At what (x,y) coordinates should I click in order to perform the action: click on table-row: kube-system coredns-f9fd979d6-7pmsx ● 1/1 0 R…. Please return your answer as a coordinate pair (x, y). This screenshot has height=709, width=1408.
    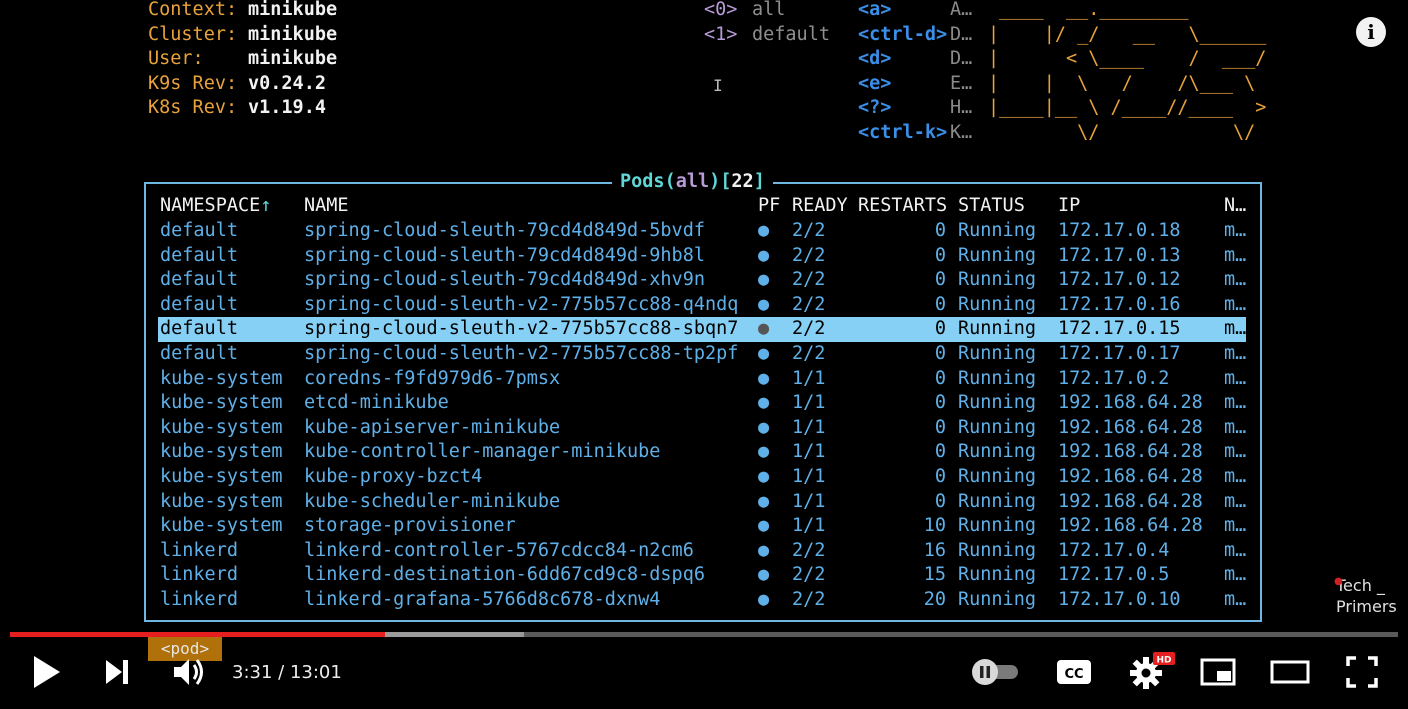
    Looking at the image, I should click on (702, 379).